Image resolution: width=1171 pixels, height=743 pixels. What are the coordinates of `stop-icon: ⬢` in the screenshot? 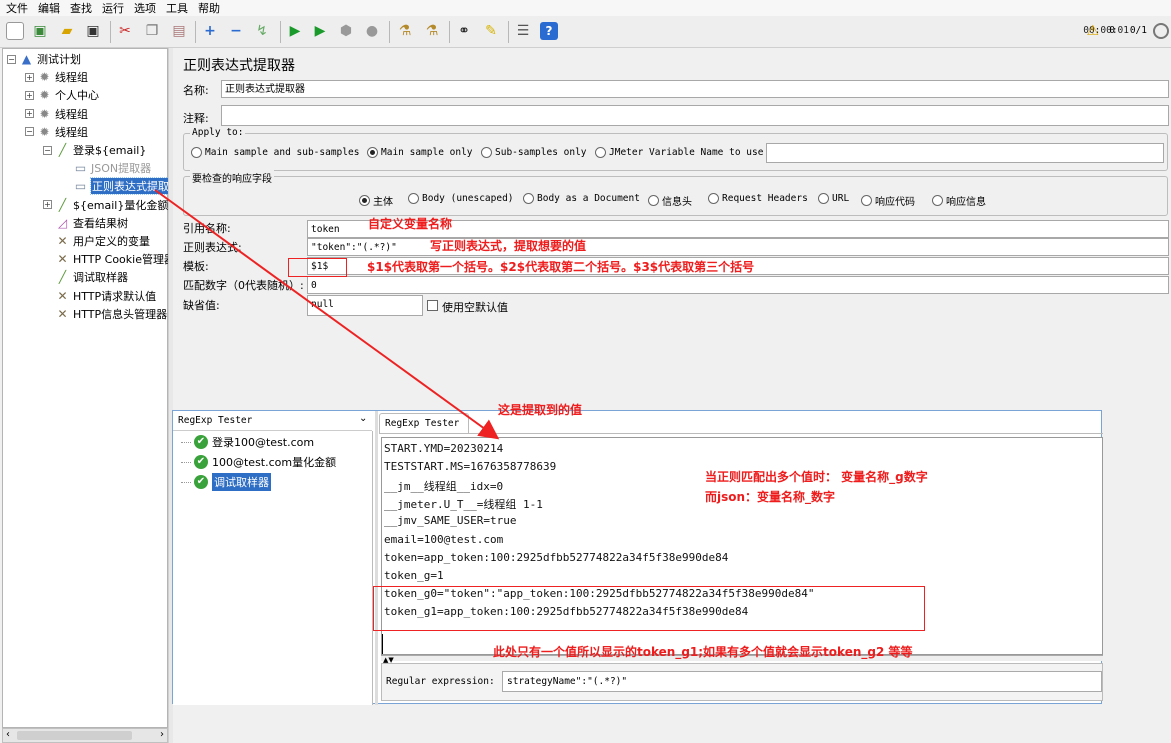 It's located at (346, 31).